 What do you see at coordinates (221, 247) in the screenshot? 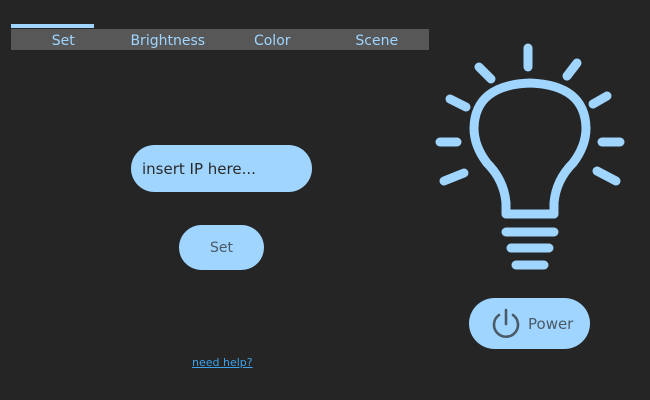
I see `set-button: Set` at bounding box center [221, 247].